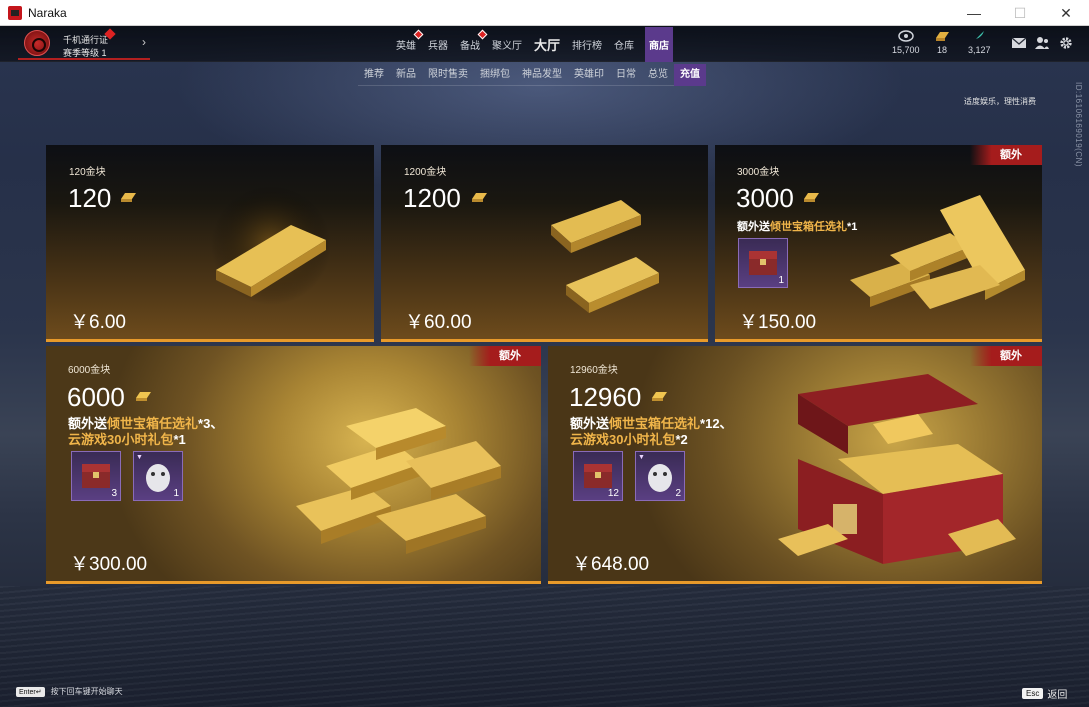 The image size is (1089, 707). What do you see at coordinates (495, 75) in the screenshot?
I see `tab-bundles: 捆绑包` at bounding box center [495, 75].